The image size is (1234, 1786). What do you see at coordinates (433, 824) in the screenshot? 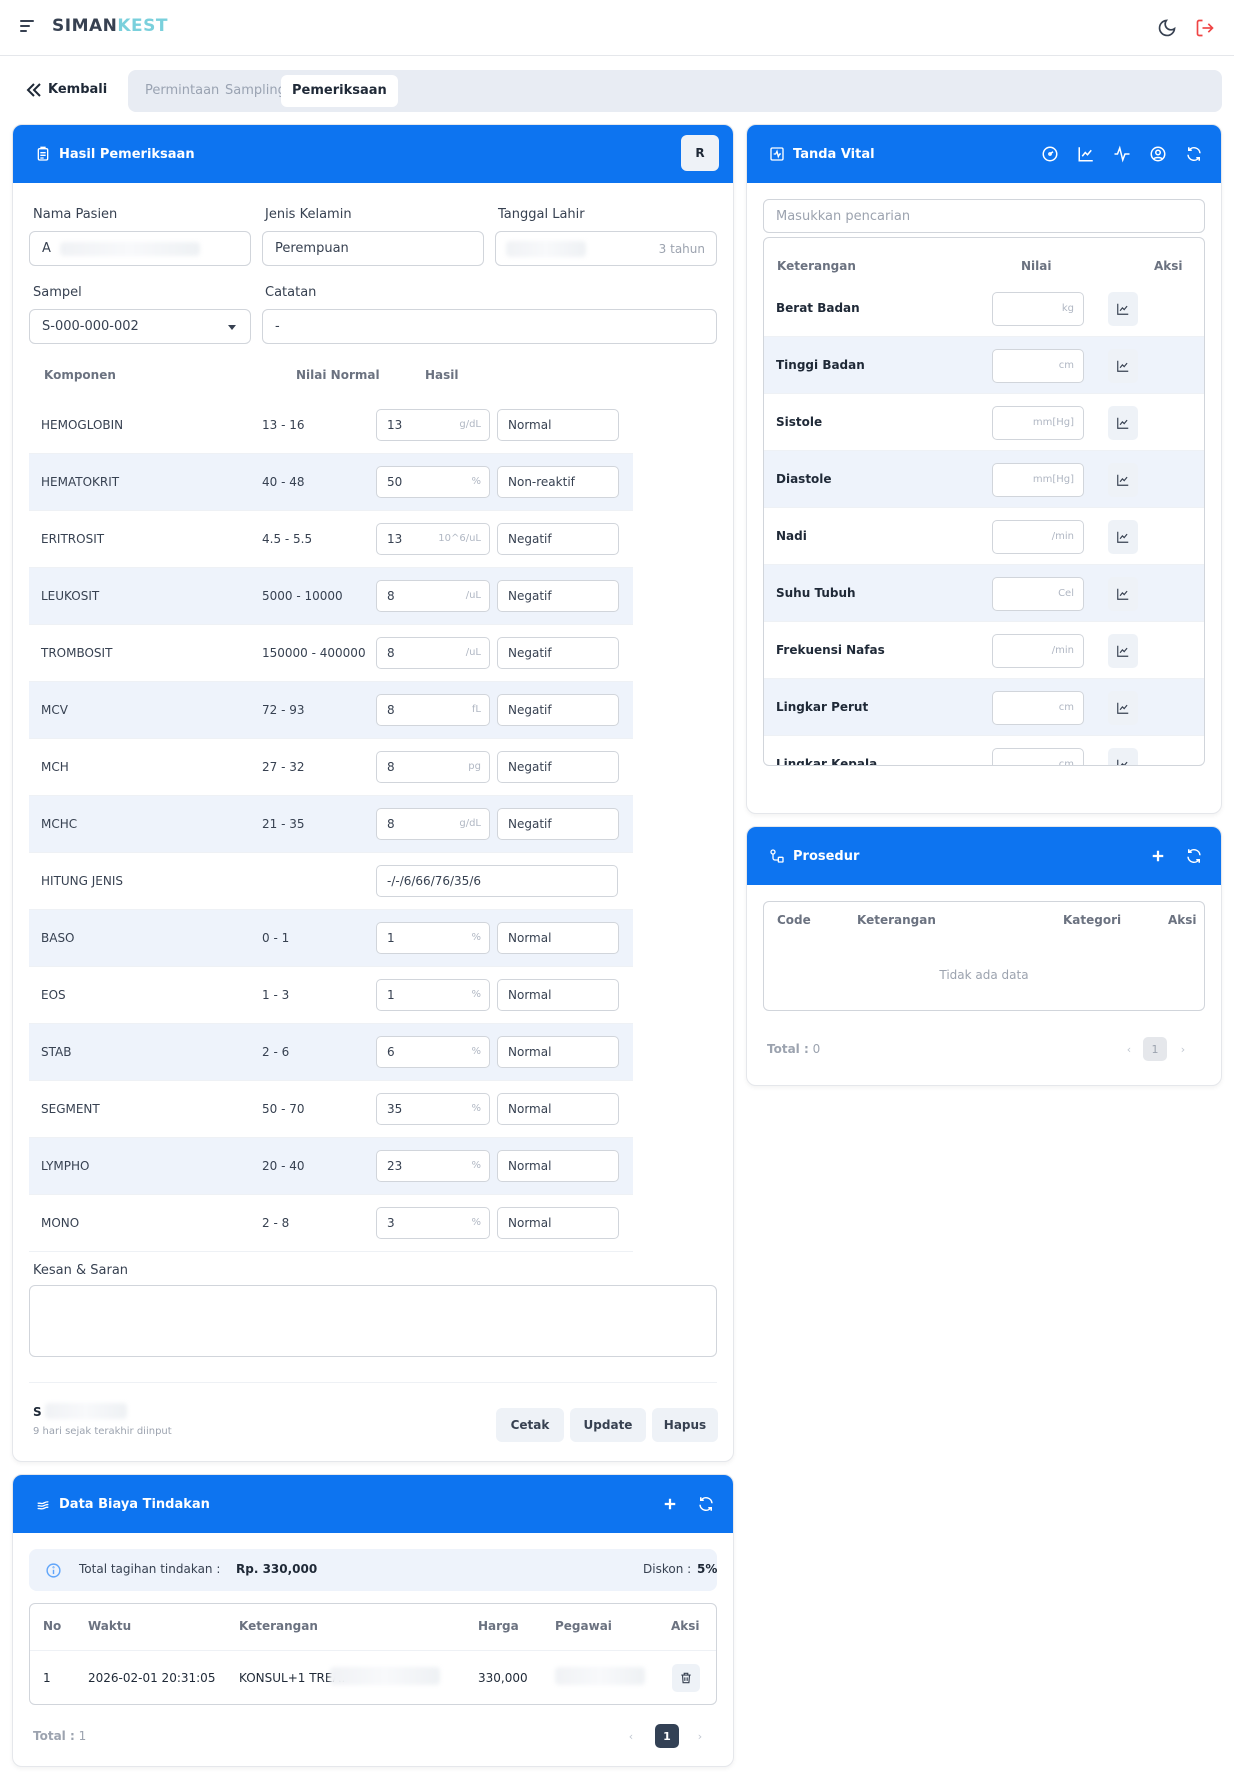
I see `hasil-input: 8 g/dL` at bounding box center [433, 824].